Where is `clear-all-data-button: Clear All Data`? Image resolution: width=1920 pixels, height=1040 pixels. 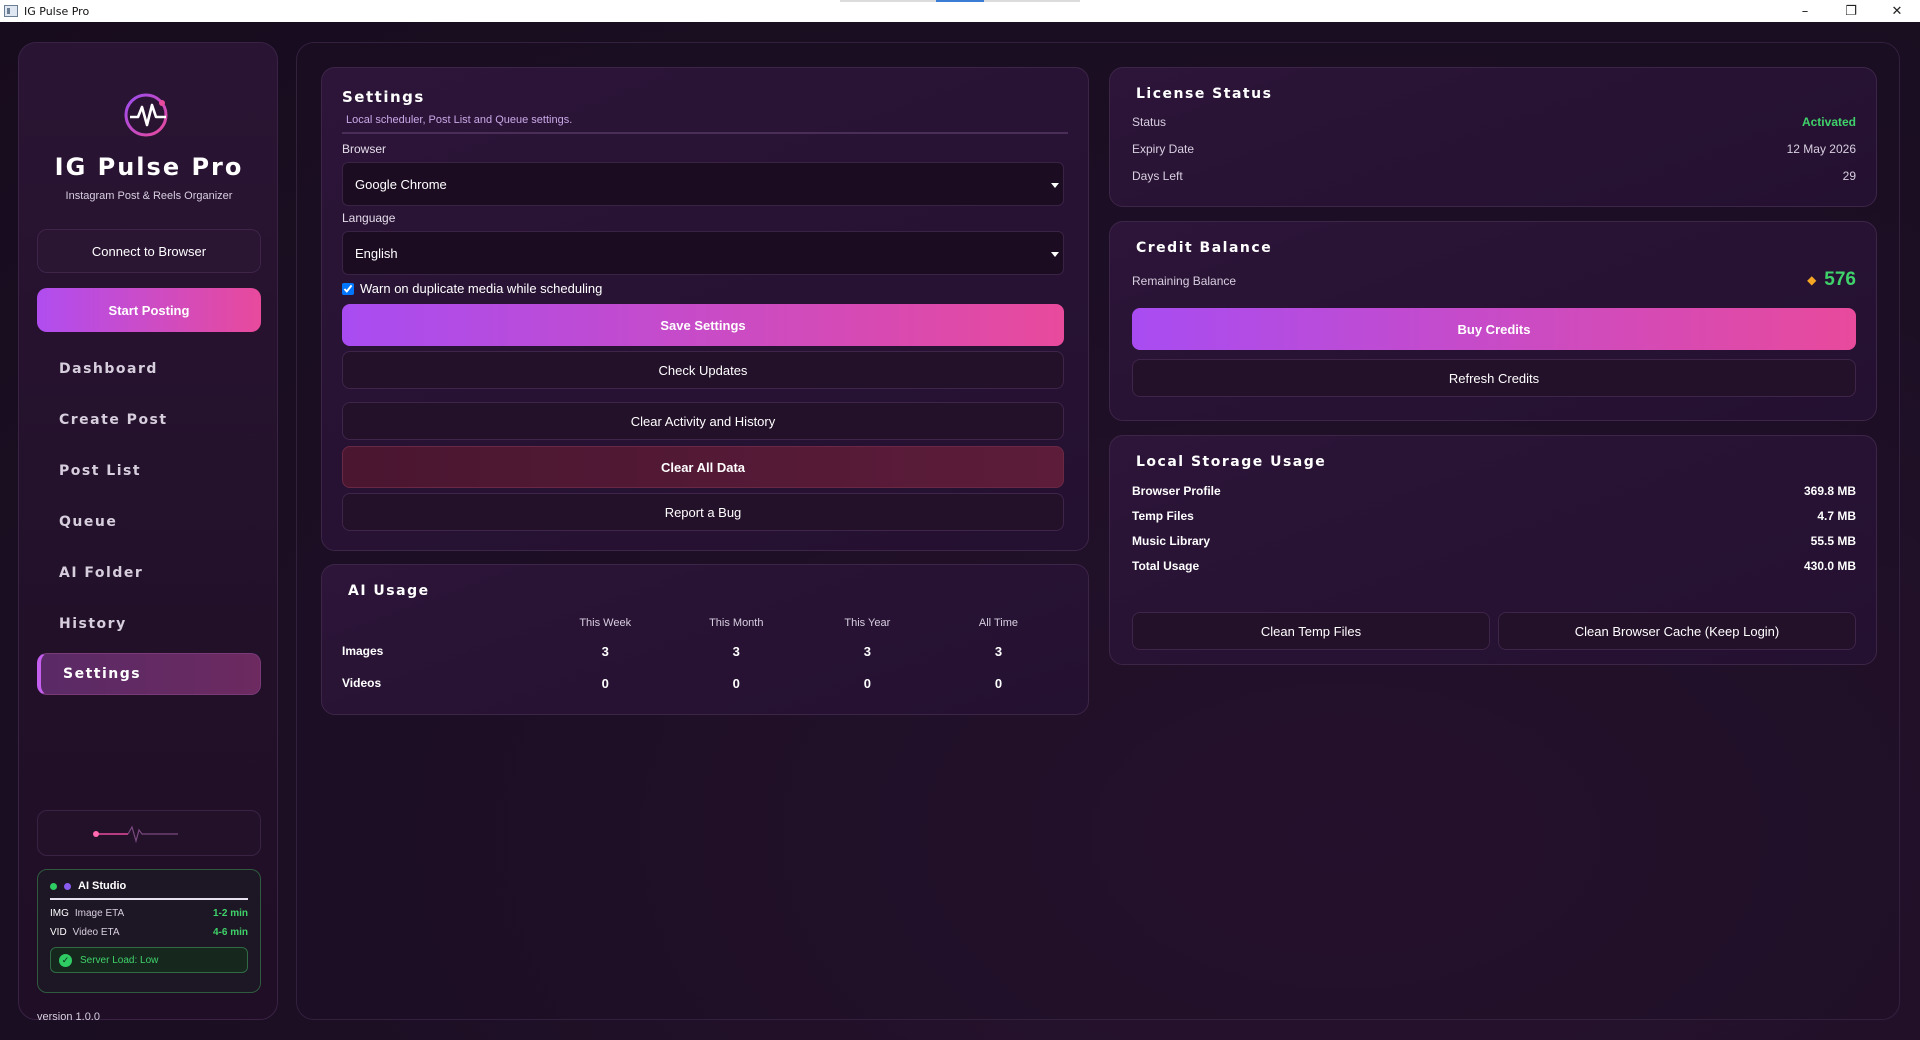 clear-all-data-button: Clear All Data is located at coordinates (703, 467).